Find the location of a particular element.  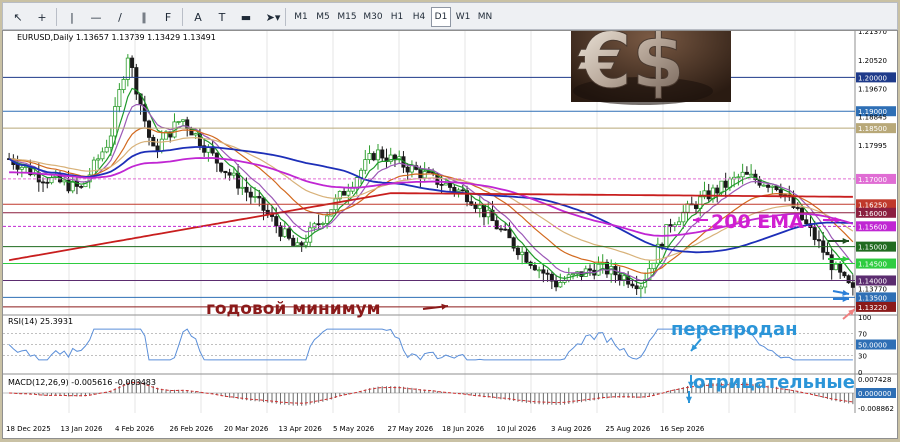

rsi-scale-label: 100 is located at coordinates (864, 318).